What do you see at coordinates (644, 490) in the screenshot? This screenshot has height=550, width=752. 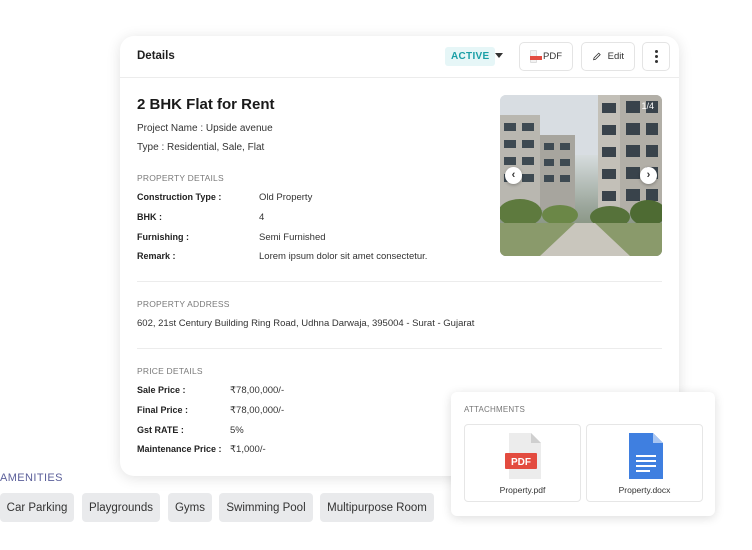 I see `attachment-file-name: Property.docx` at bounding box center [644, 490].